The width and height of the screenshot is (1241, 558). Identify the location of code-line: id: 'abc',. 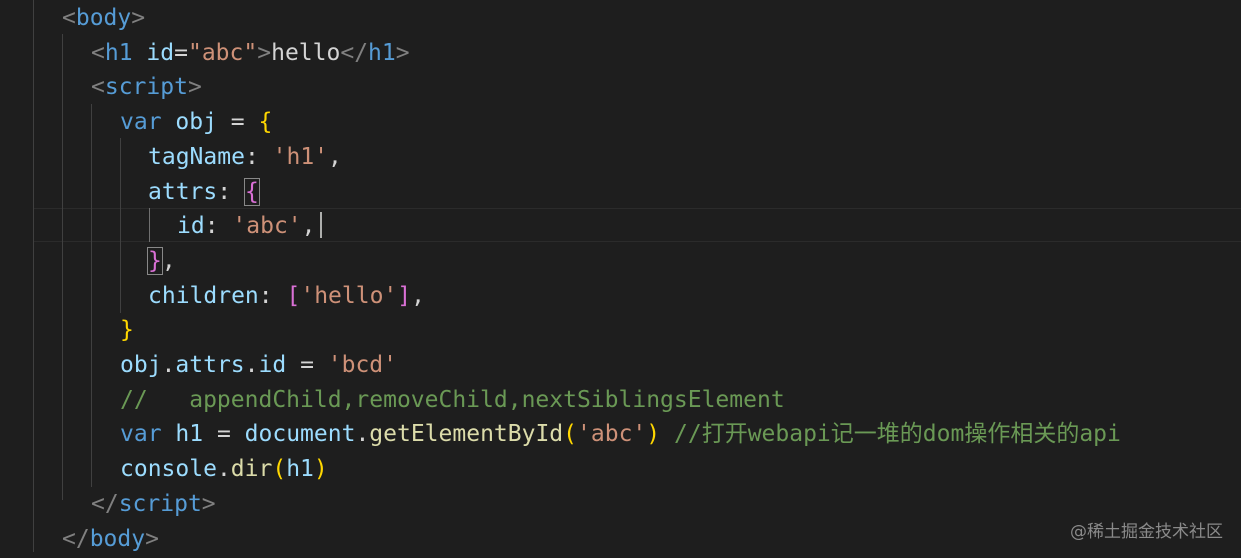
(246, 226).